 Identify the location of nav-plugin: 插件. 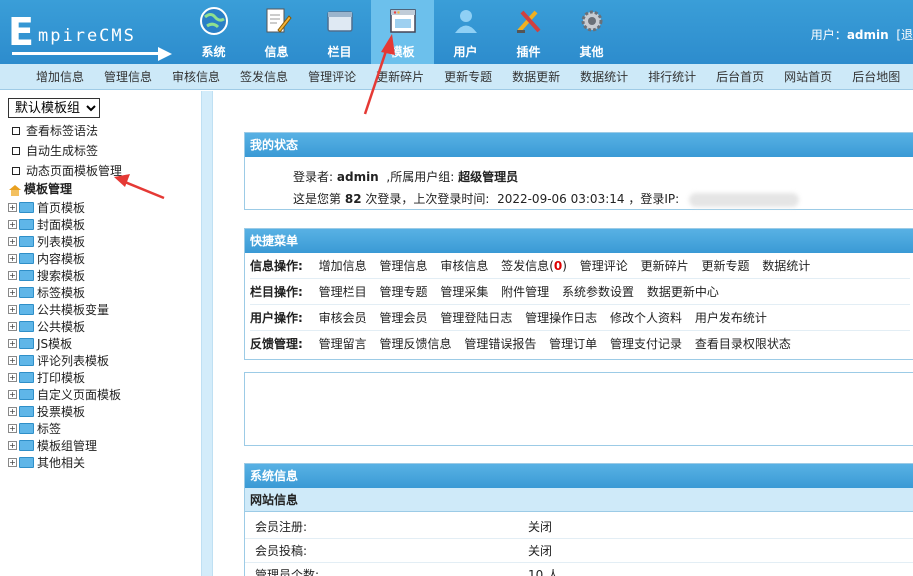
(528, 32).